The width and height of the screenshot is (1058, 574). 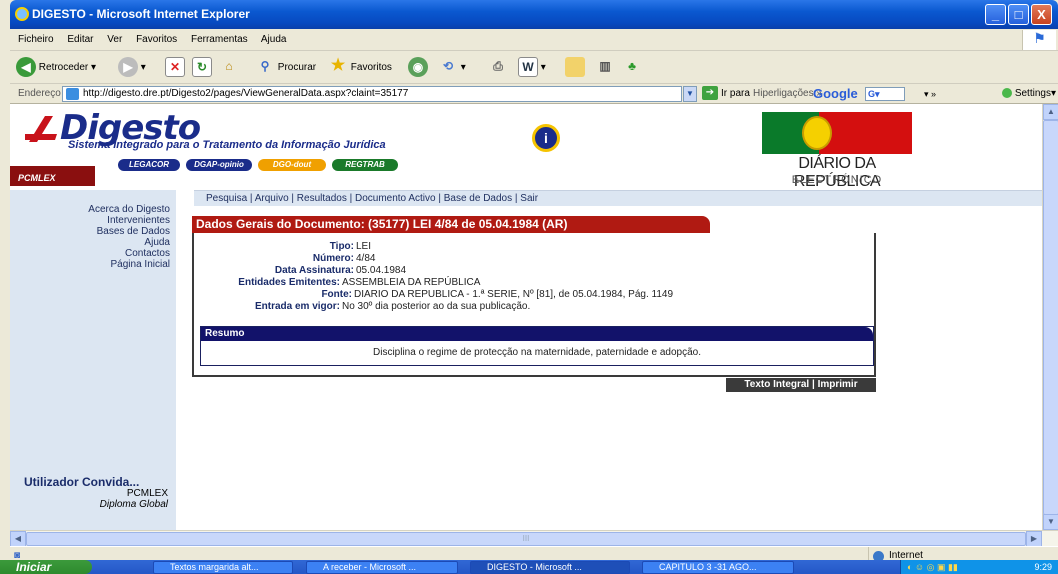 What do you see at coordinates (39, 93) in the screenshot?
I see `address-label: Endereço` at bounding box center [39, 93].